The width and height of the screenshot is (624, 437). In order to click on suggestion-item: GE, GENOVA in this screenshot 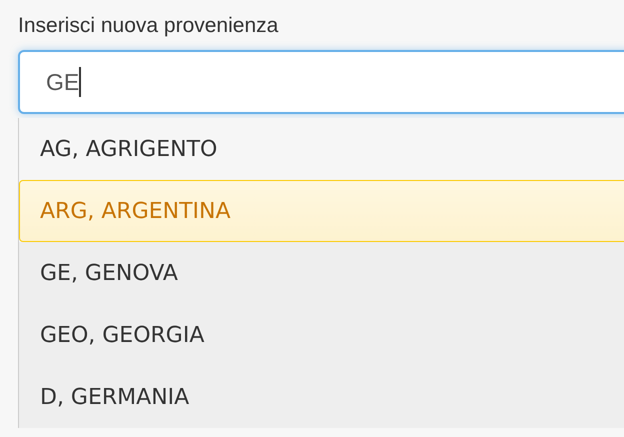, I will do `click(321, 273)`.